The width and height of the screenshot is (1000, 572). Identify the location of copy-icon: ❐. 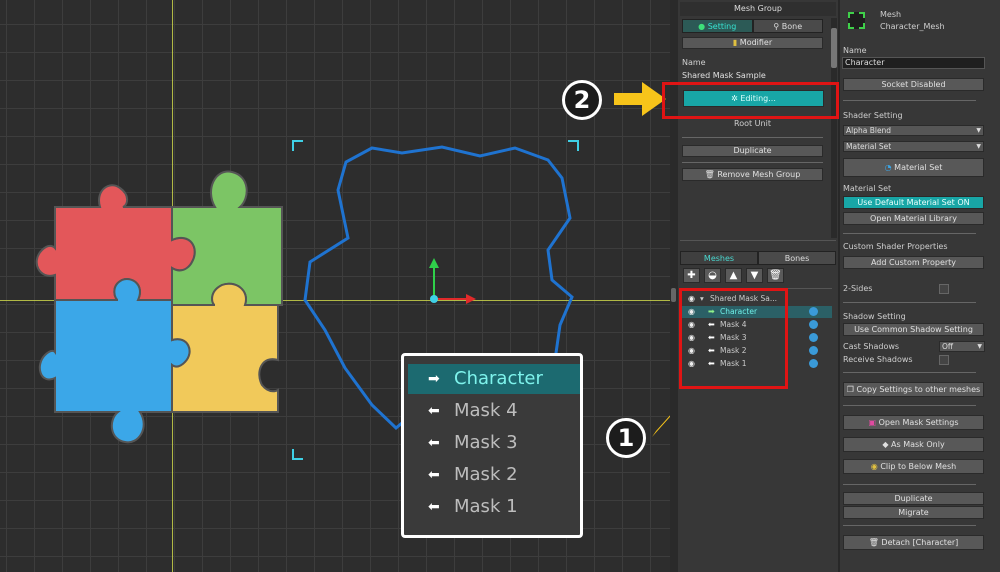
(851, 389).